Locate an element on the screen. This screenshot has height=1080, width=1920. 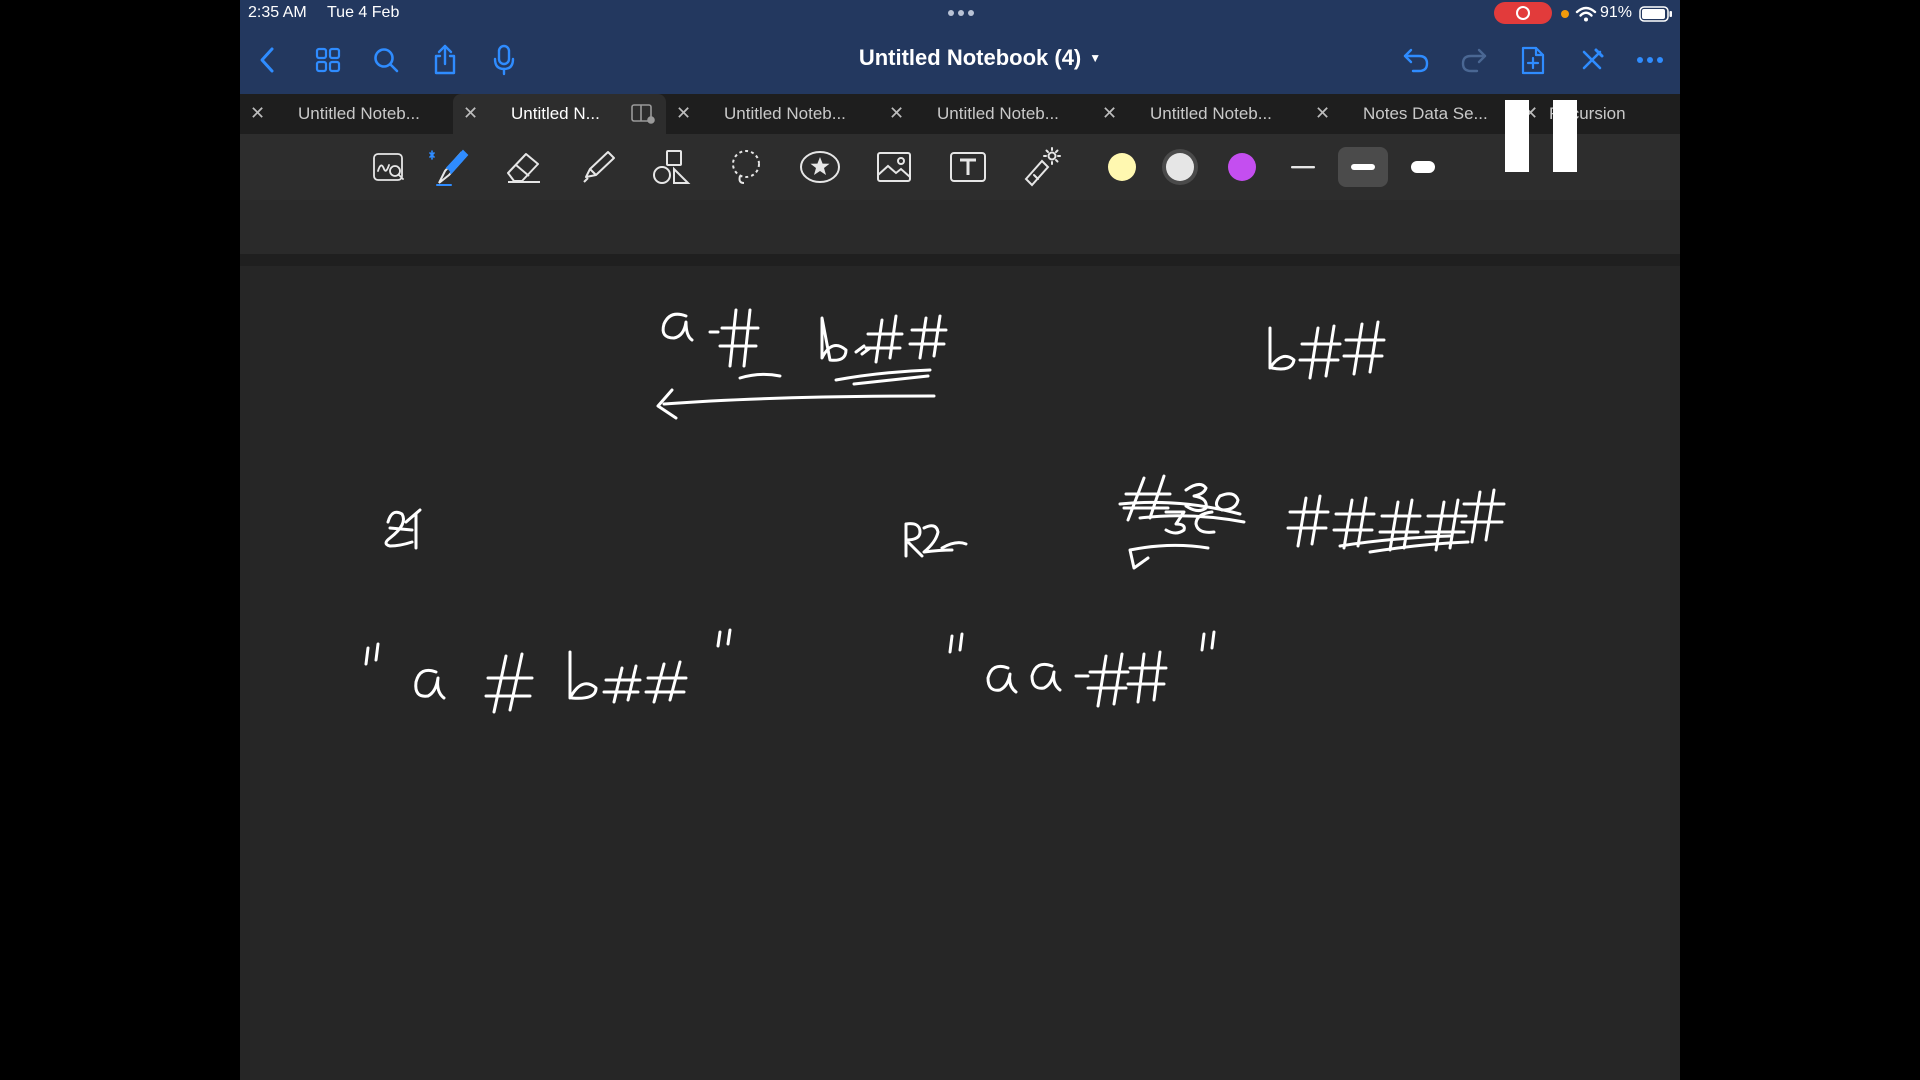
search-button is located at coordinates (386, 60).